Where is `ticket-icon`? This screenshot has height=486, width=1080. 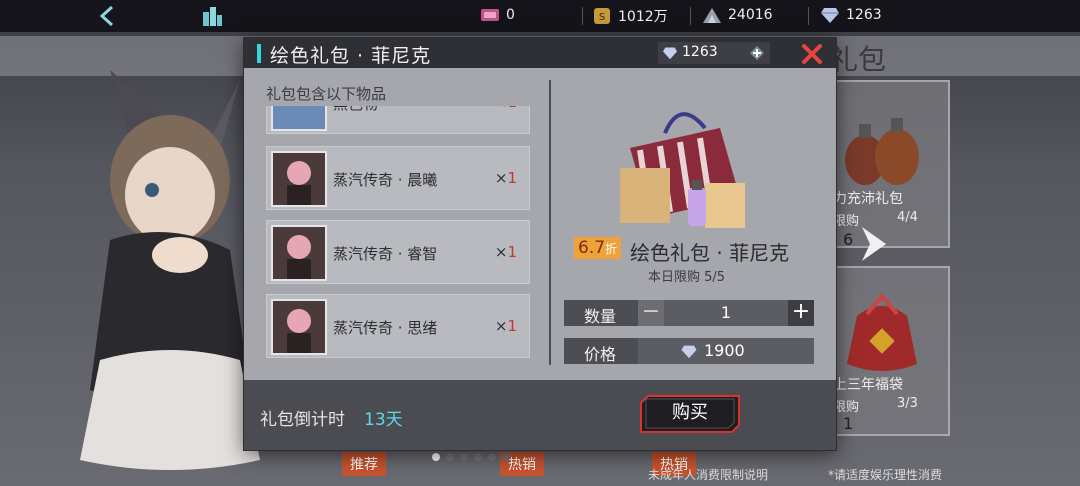
ticket-icon is located at coordinates (490, 15).